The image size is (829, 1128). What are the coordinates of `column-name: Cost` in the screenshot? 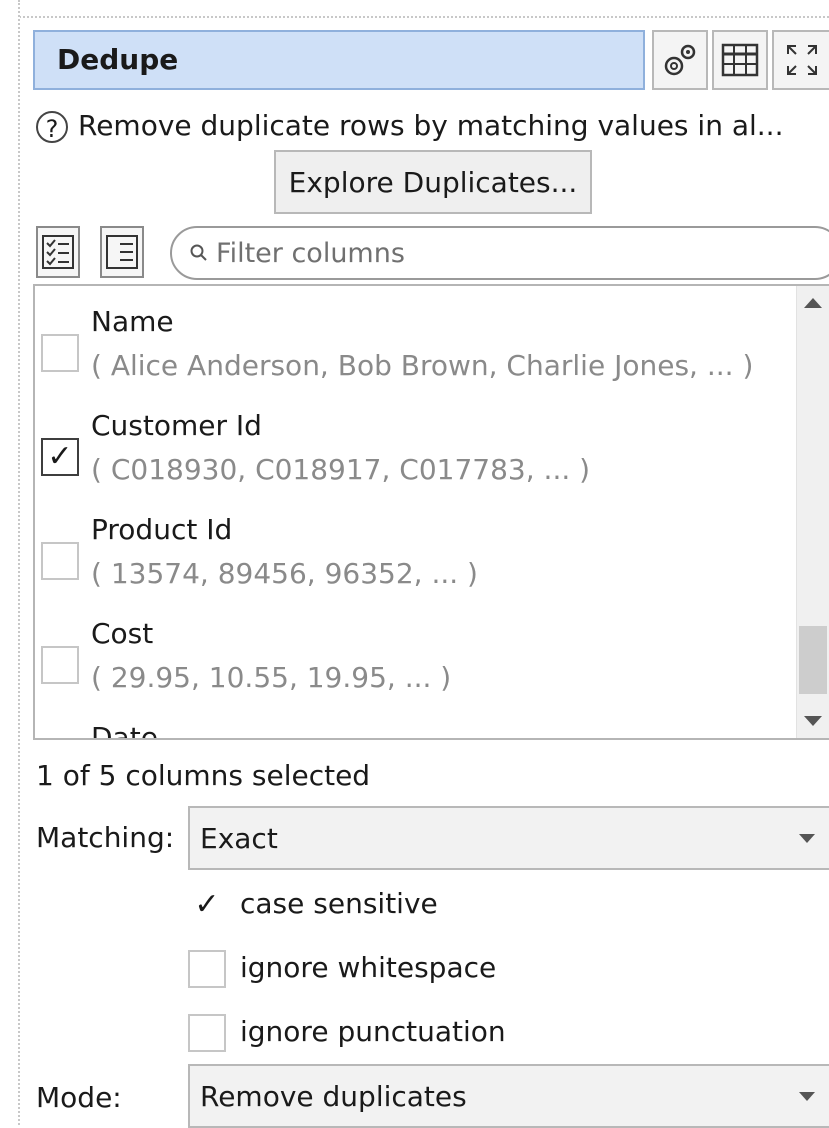 It's located at (122, 633).